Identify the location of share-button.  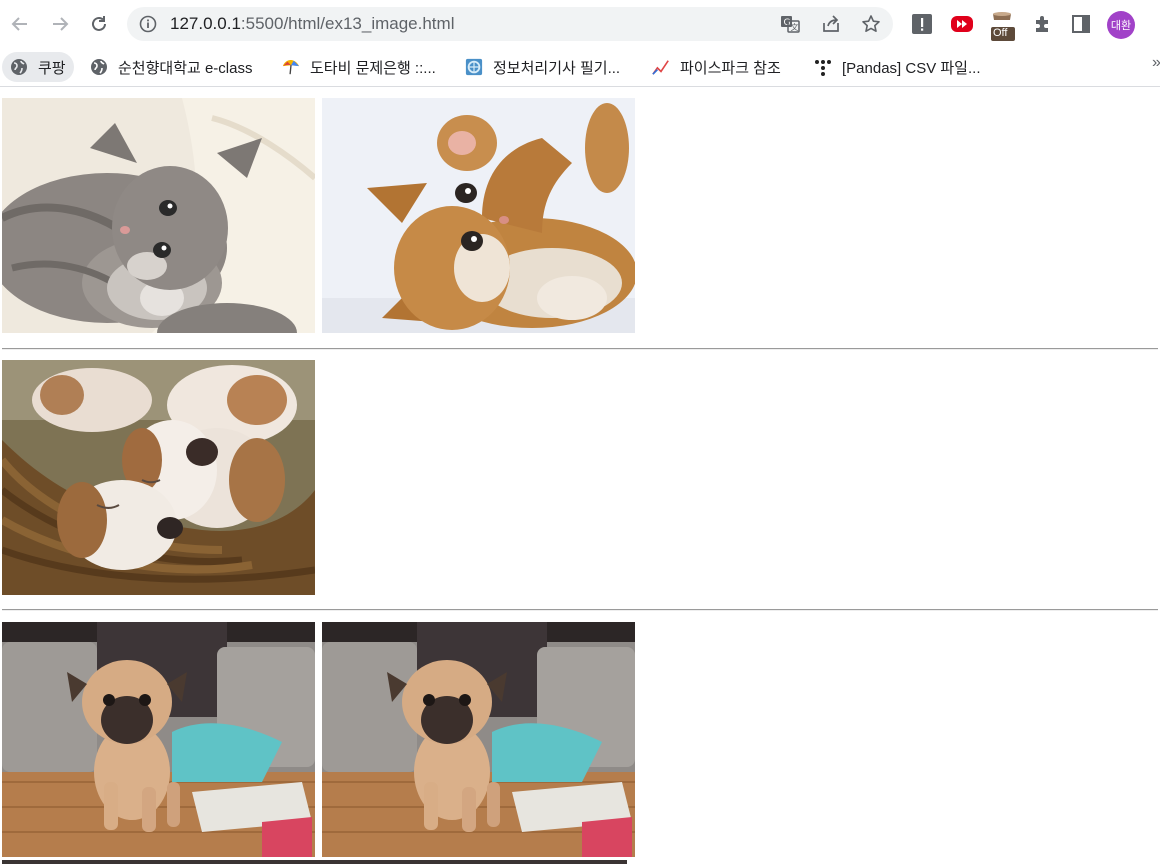
(831, 24).